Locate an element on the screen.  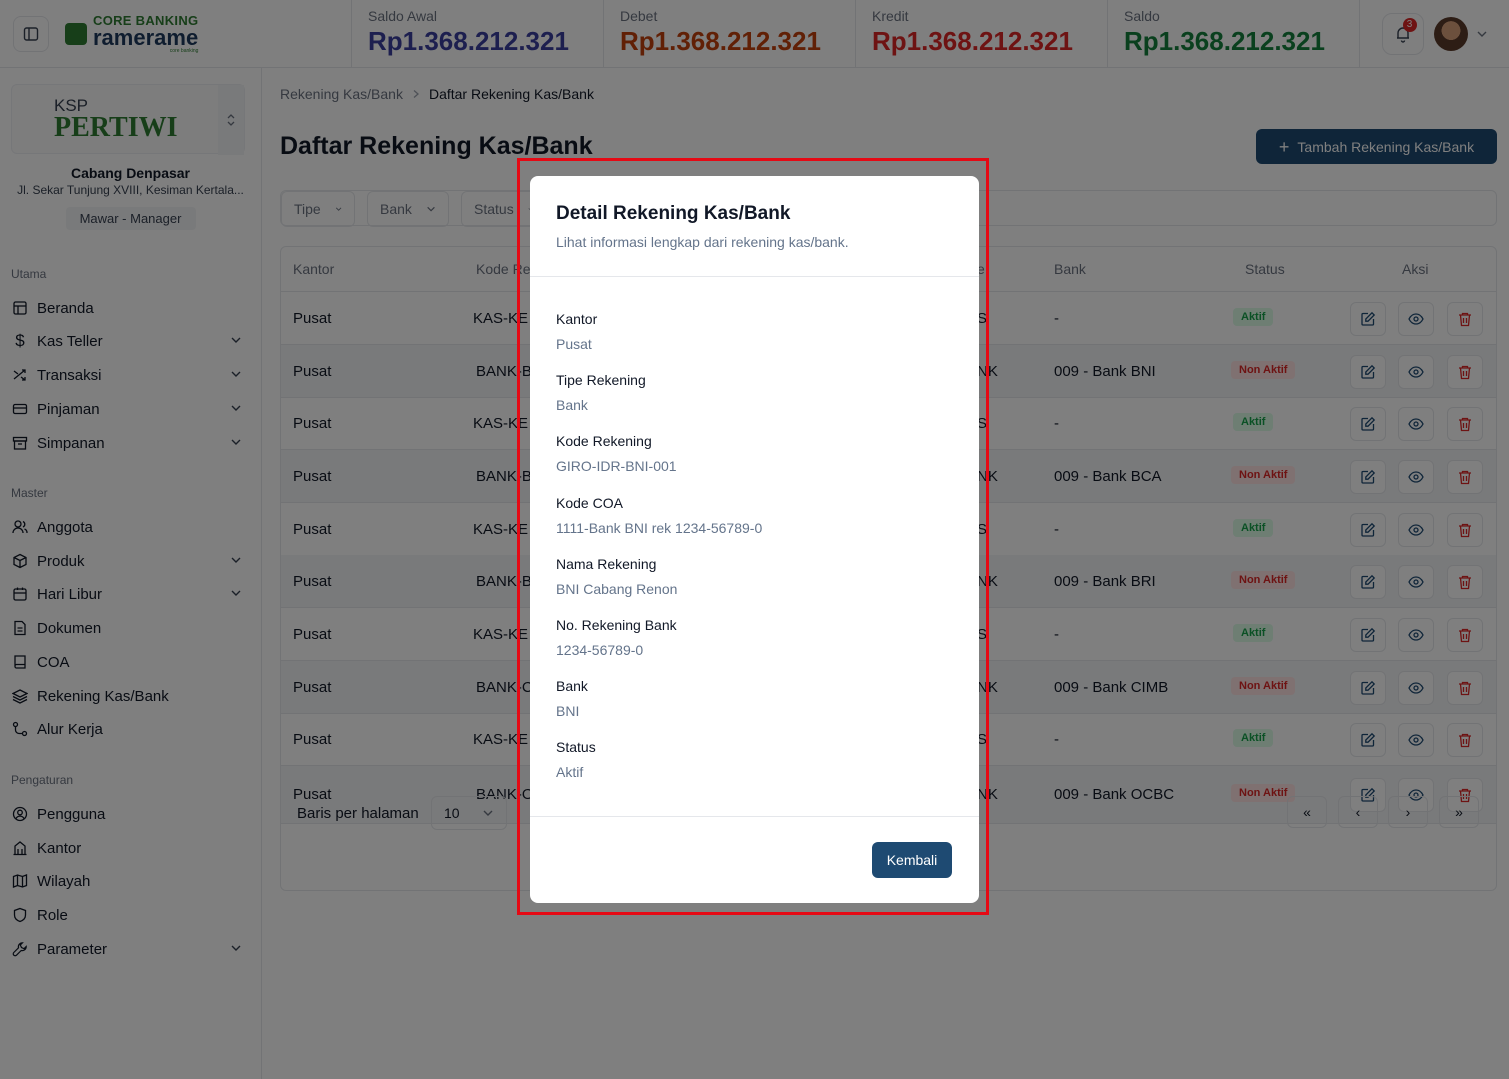
field-label: Bank is located at coordinates (572, 686).